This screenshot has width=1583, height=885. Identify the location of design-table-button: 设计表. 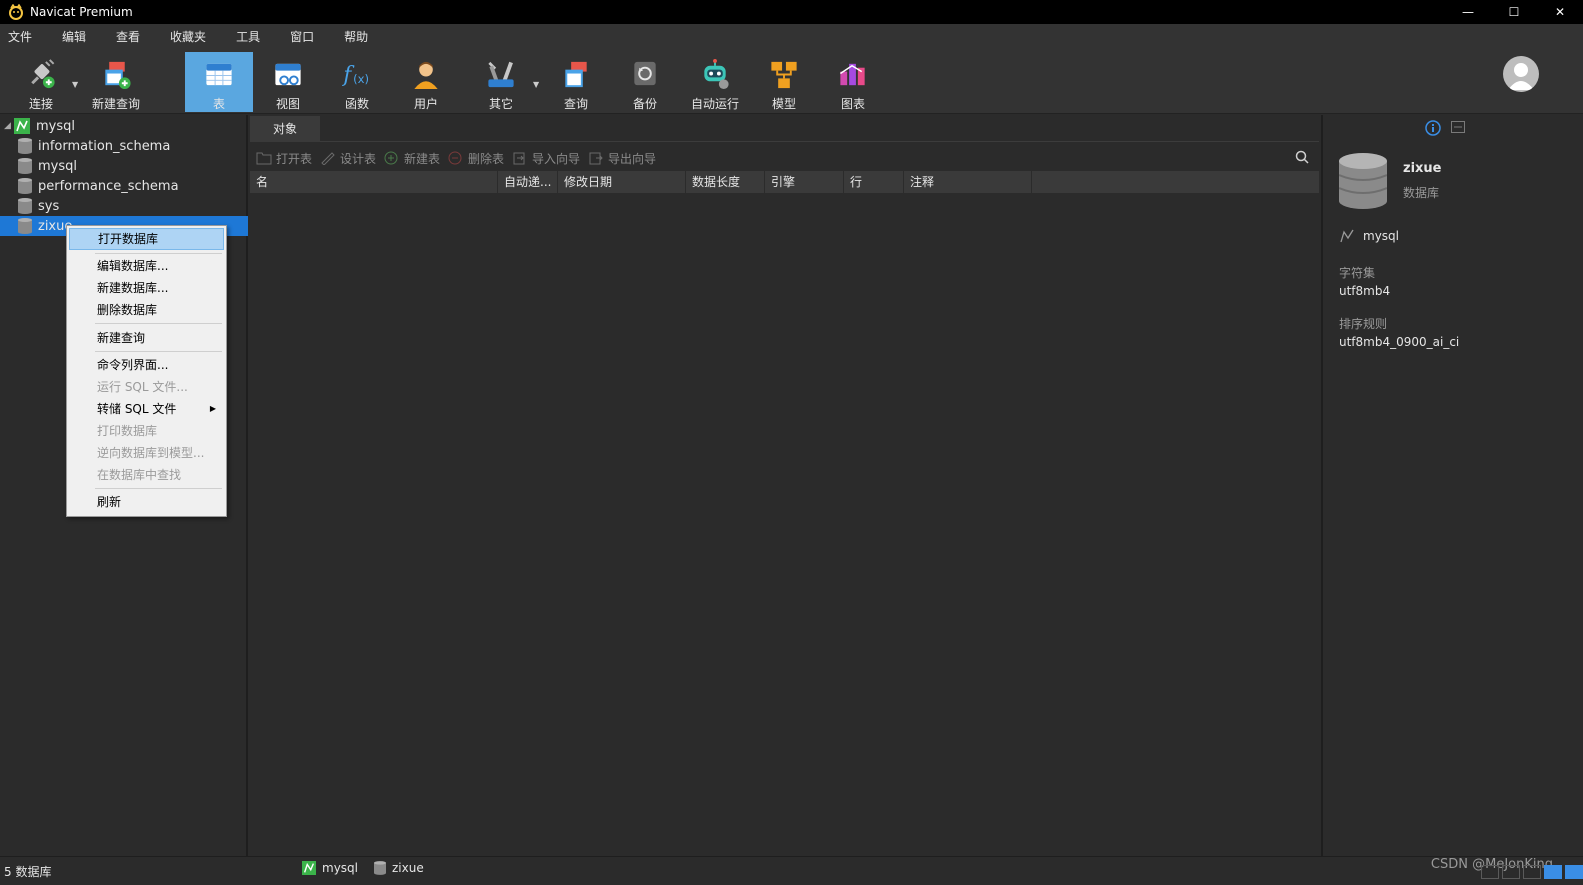
(348, 158).